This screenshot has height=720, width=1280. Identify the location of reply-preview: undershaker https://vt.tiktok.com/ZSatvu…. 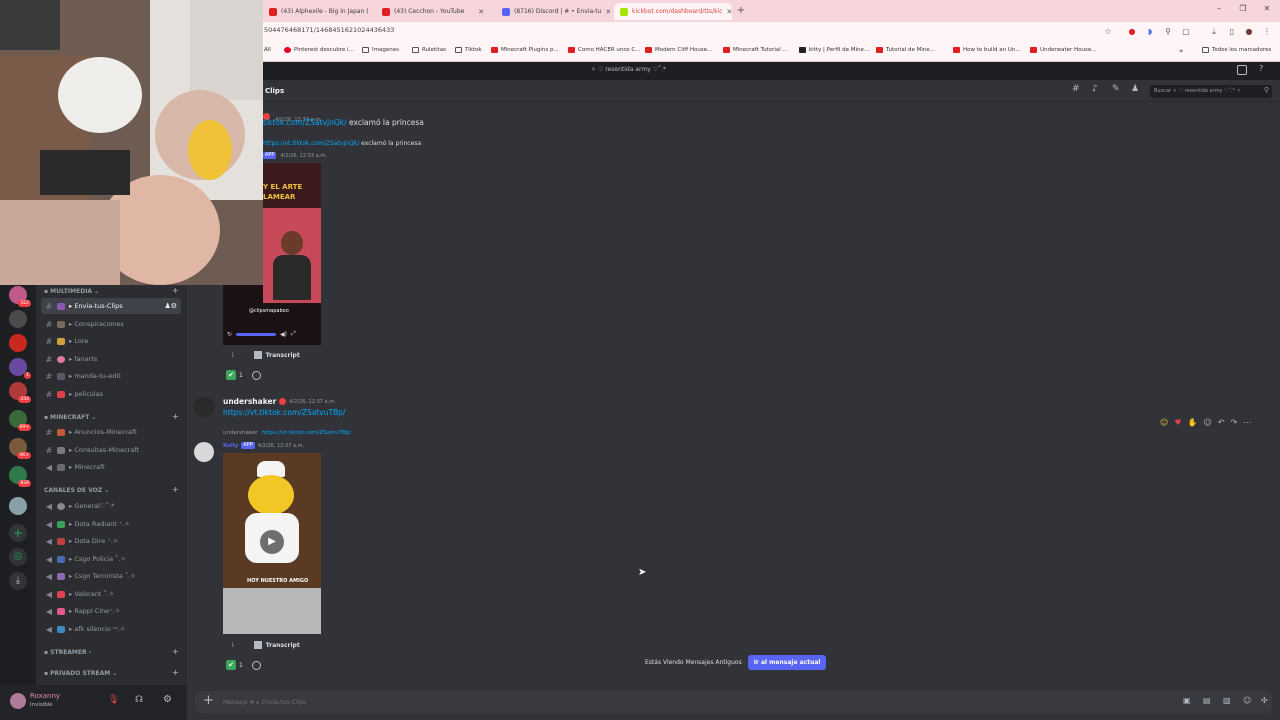
(287, 433).